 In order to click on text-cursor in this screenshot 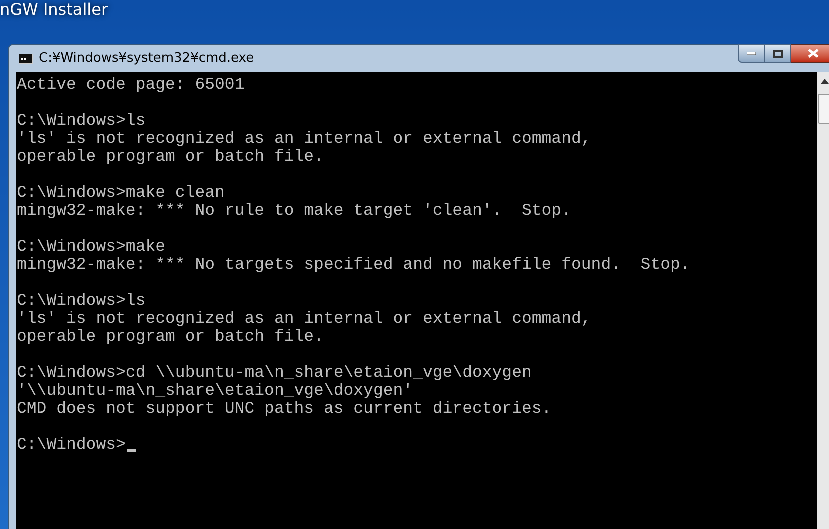, I will do `click(131, 450)`.